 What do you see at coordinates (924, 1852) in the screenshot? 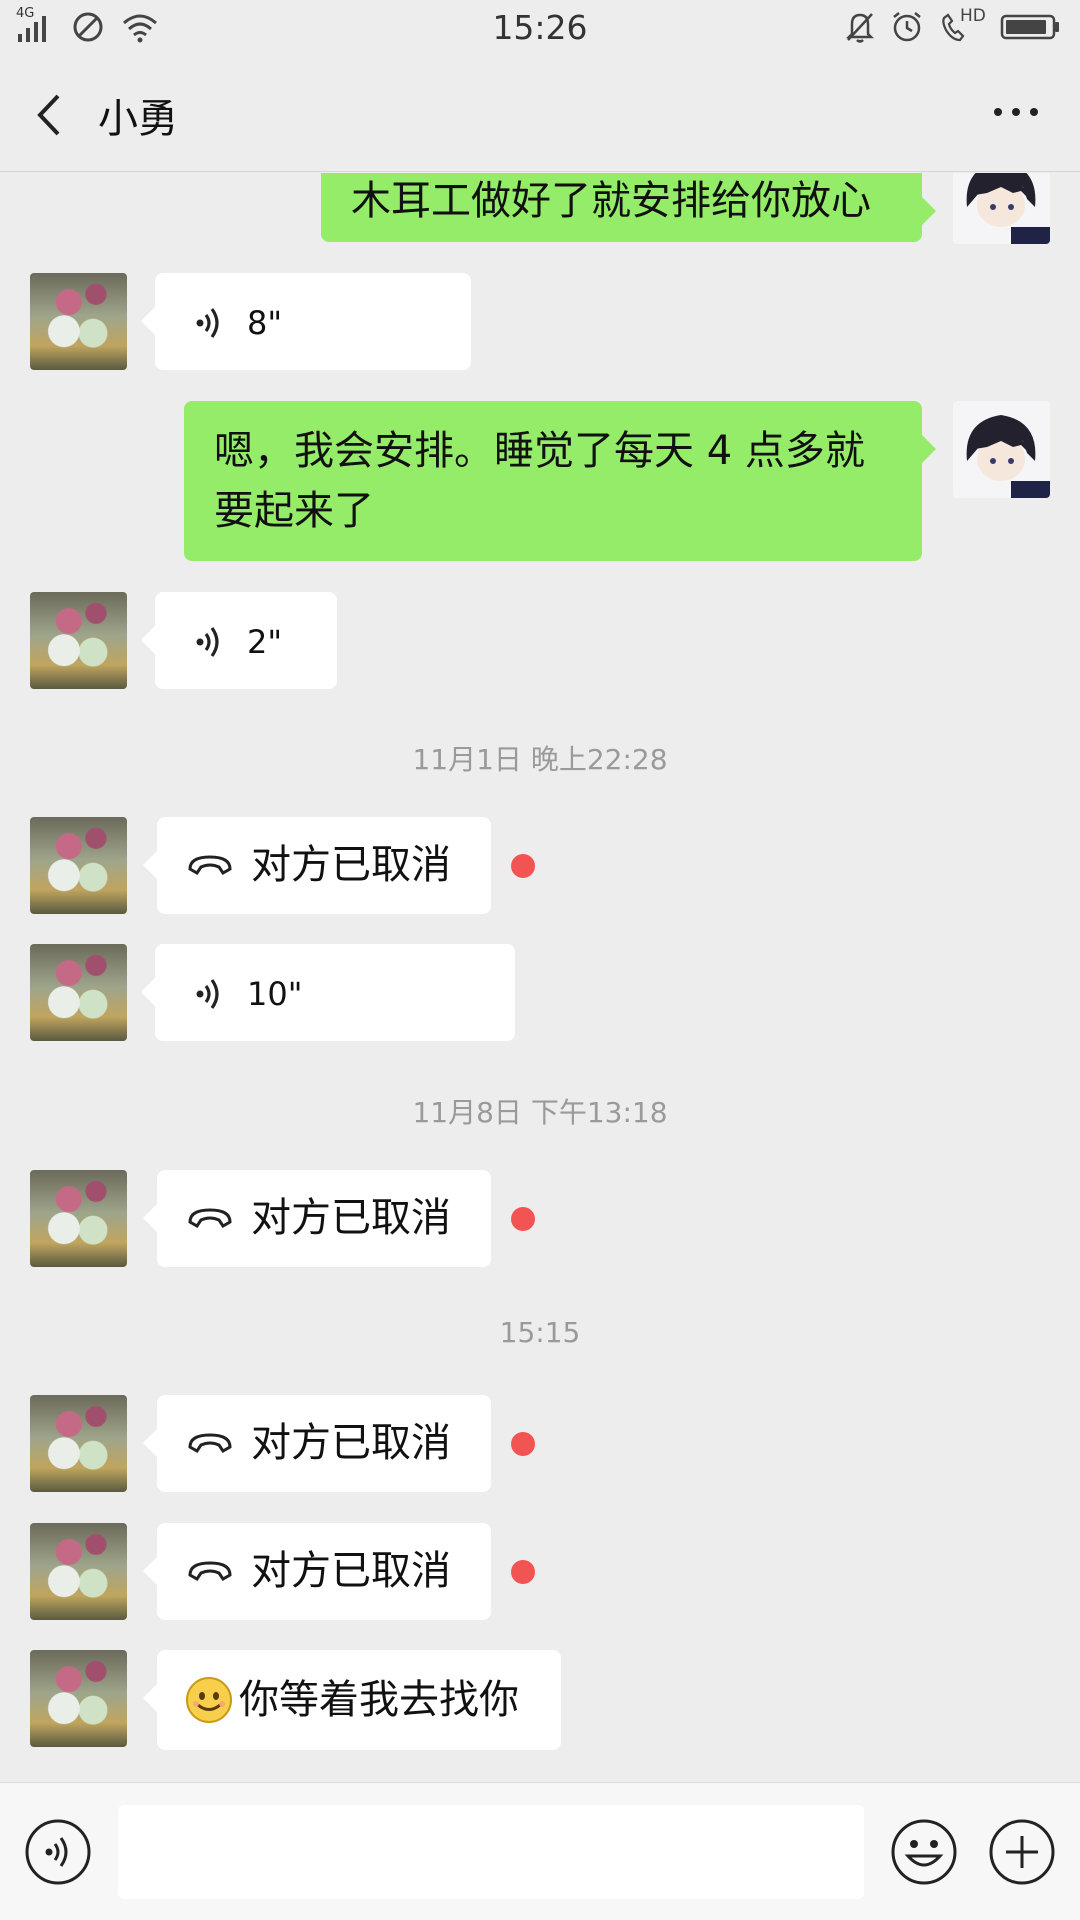
I see `emoji-icon` at bounding box center [924, 1852].